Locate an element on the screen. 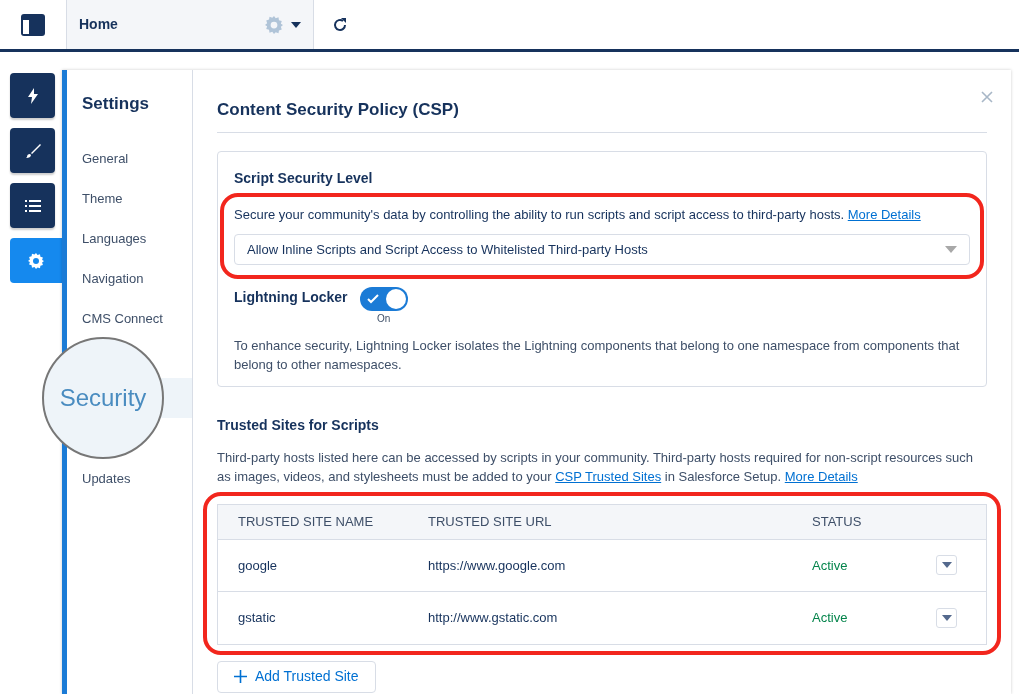  locker-label: Lightning Locker is located at coordinates (291, 297).